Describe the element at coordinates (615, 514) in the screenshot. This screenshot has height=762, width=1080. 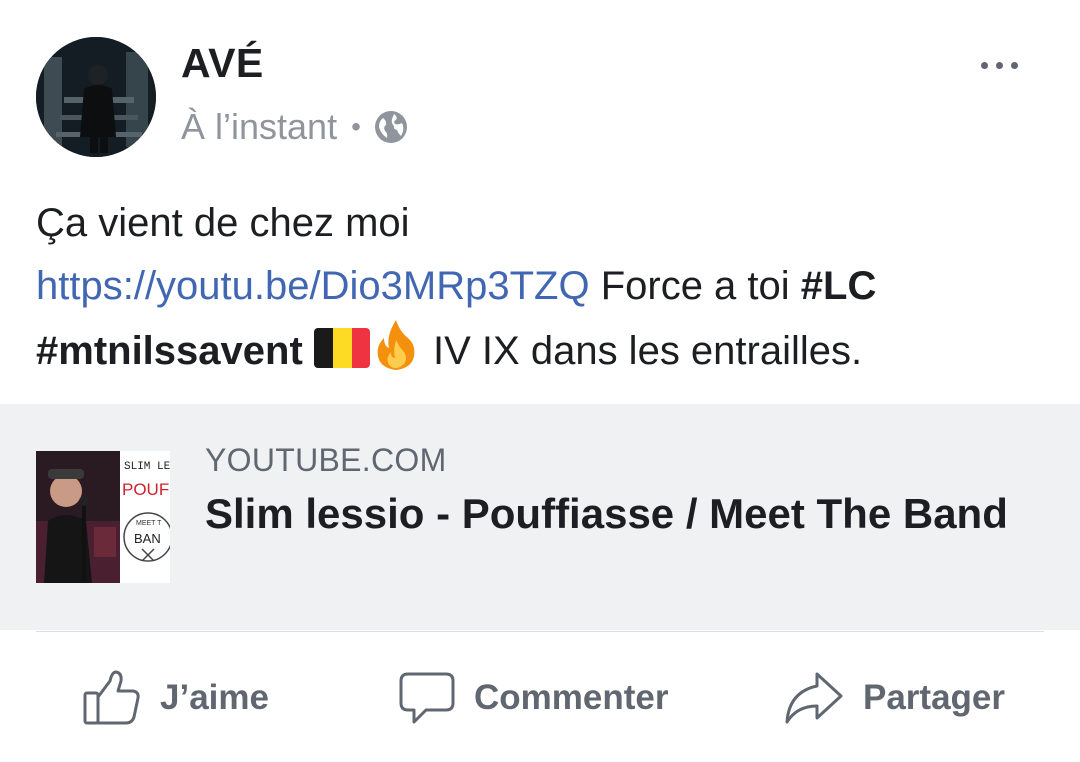
I see `link-title: Slim lessio - Pouffiasse / Meet The Band` at that location.